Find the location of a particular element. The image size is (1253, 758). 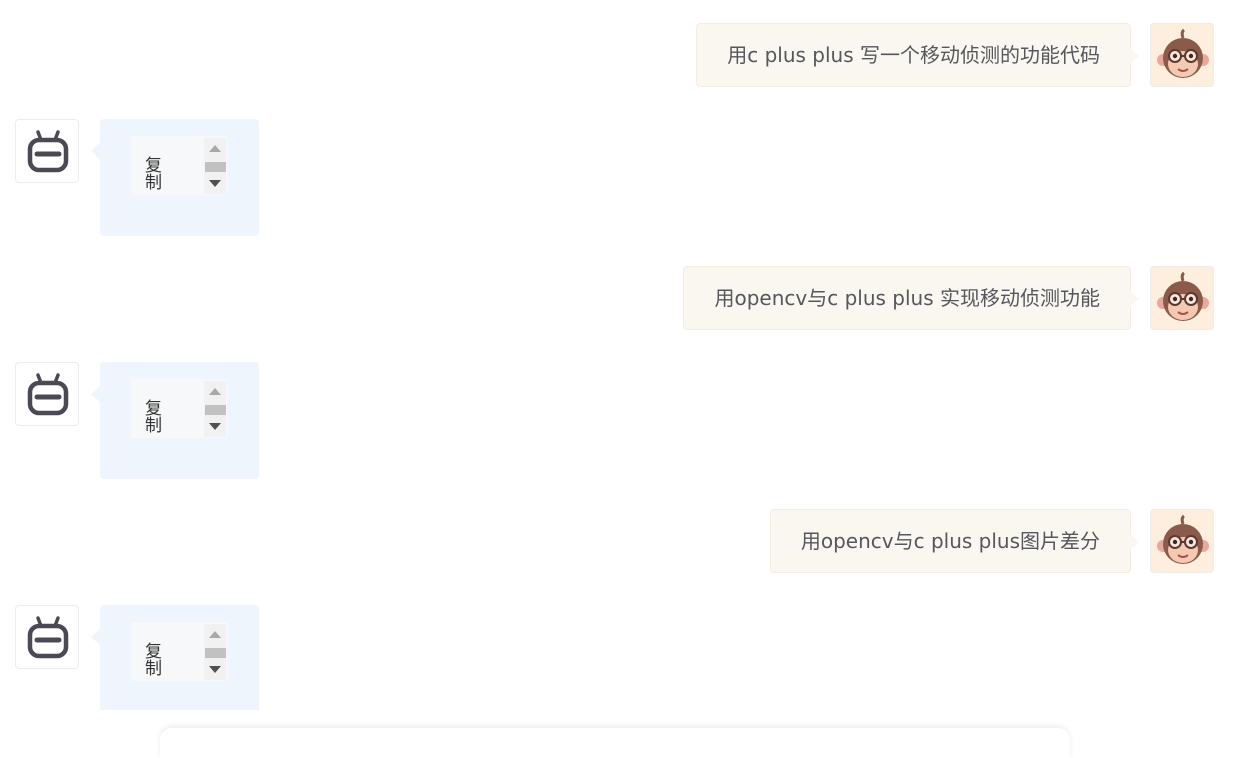

user-message-text: 用opencv与c plus plus图片差分 is located at coordinates (950, 541).